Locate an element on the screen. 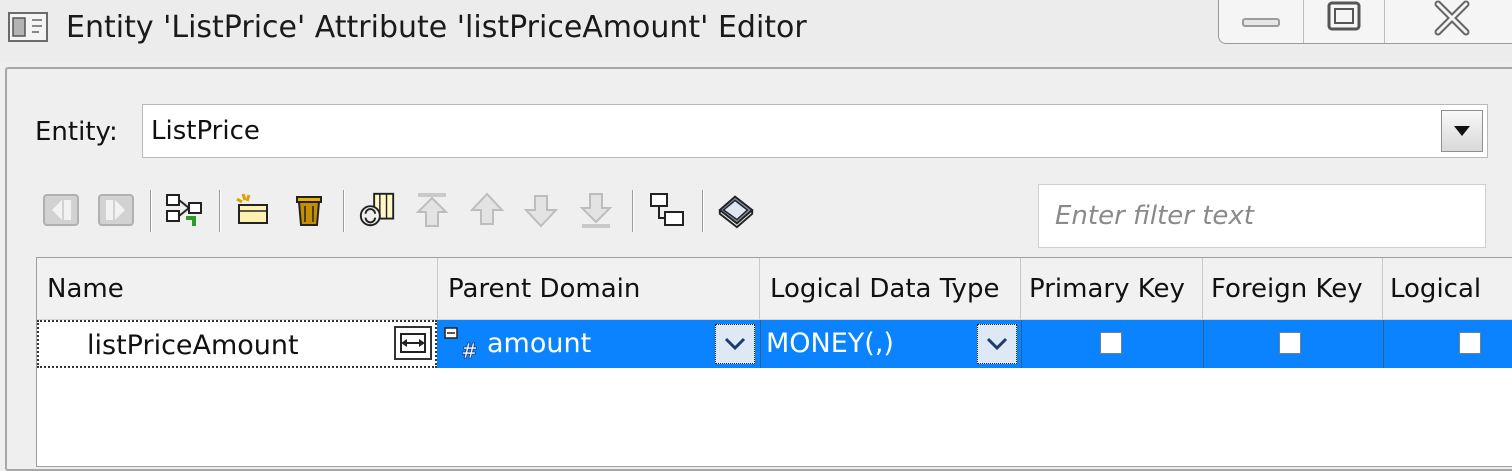 The width and height of the screenshot is (1512, 471). minimize-icon is located at coordinates (1261, 20).